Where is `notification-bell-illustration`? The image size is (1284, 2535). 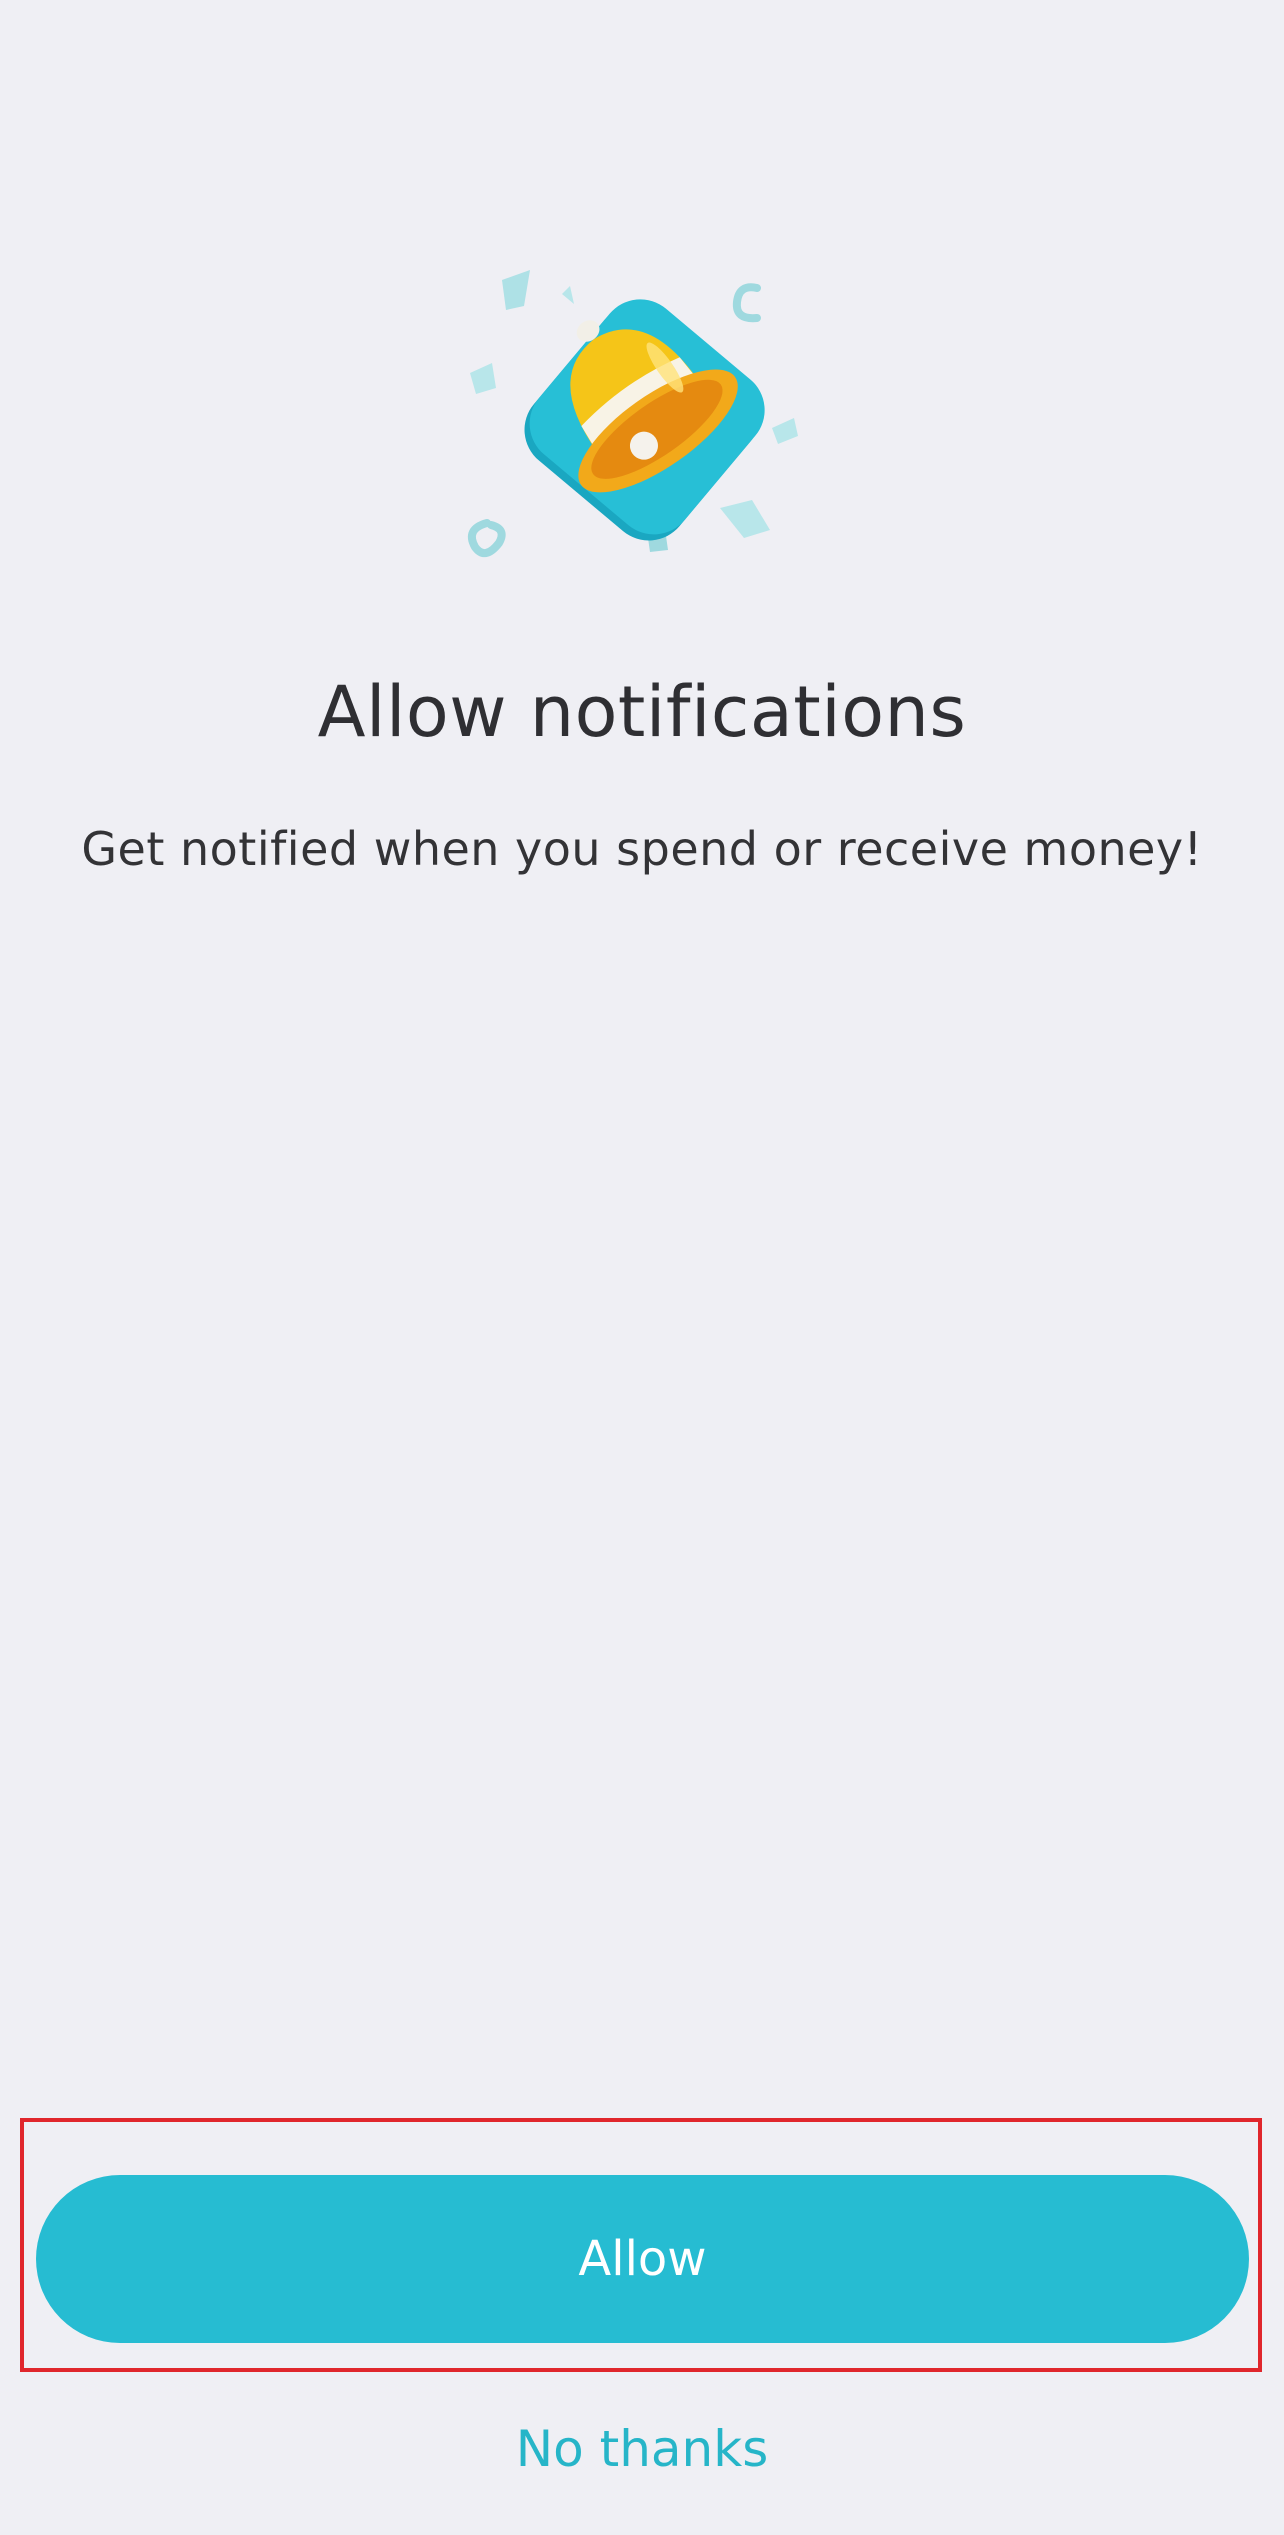 notification-bell-illustration is located at coordinates (642, 423).